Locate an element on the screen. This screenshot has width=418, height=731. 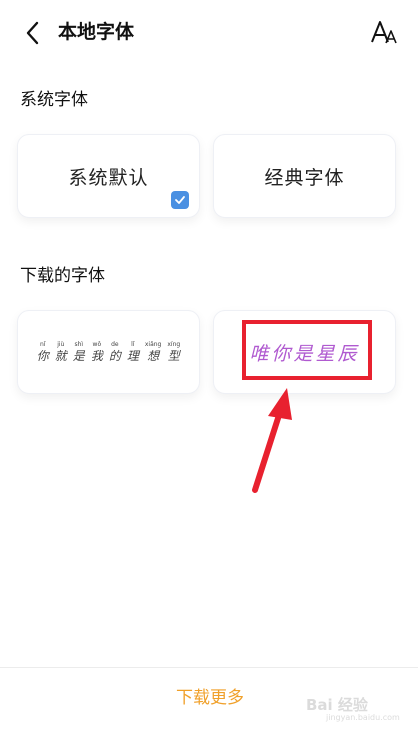
font-card-downloaded-1: nǐ 你 jiù 就 shì 是 wǒ 我 de 的 lǐ 理 xiǎng 想 xíng 型 is located at coordinates (108, 352).